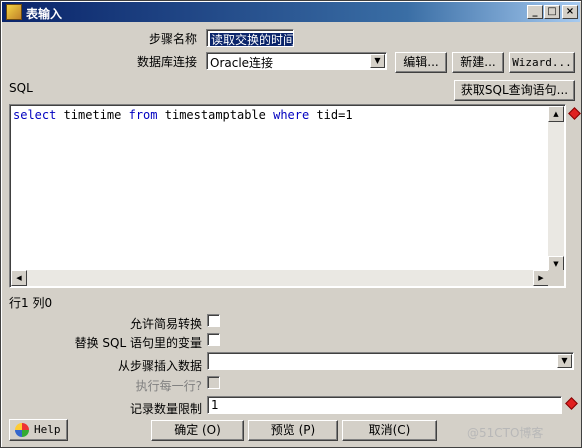 The width and height of the screenshot is (582, 448). I want to click on db-connection-value: Oracle连接, so click(242, 63).